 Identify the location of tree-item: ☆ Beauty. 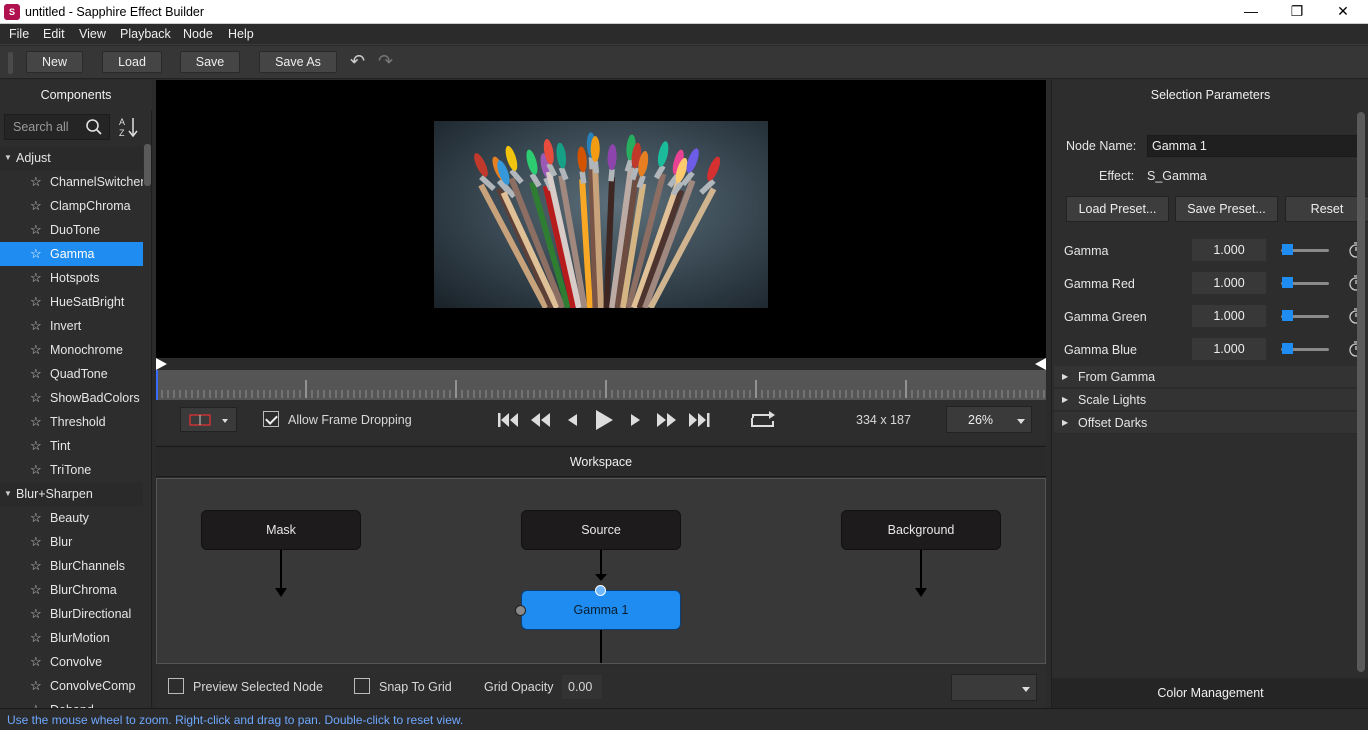
(71, 518).